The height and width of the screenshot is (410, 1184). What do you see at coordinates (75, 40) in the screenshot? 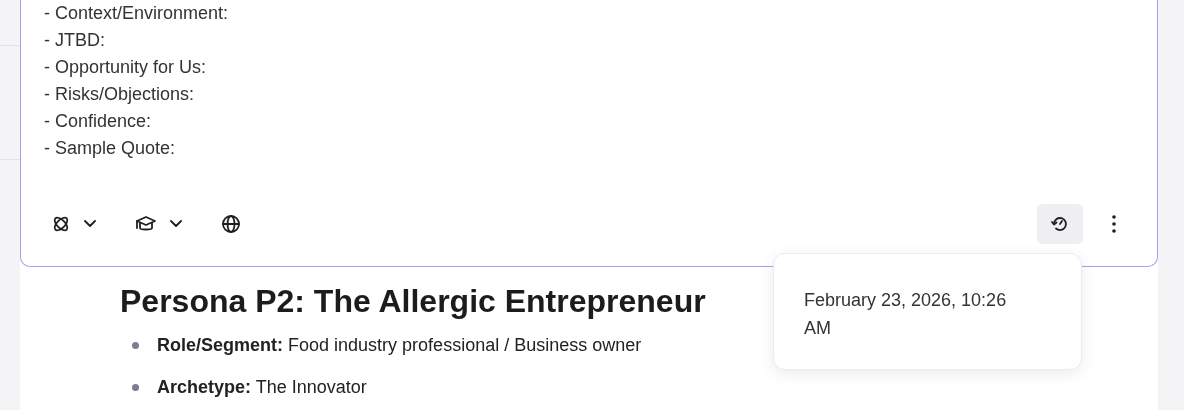
I see `prompt-line: - JTBD:` at bounding box center [75, 40].